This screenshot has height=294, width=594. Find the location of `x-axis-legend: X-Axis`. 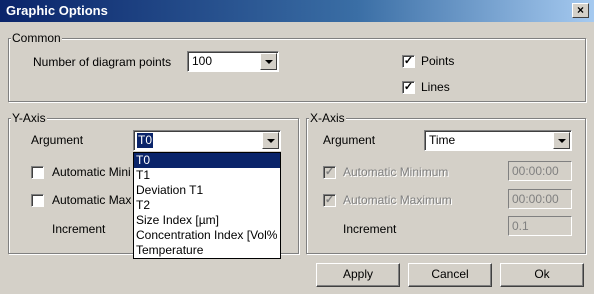

x-axis-legend: X-Axis is located at coordinates (327, 118).